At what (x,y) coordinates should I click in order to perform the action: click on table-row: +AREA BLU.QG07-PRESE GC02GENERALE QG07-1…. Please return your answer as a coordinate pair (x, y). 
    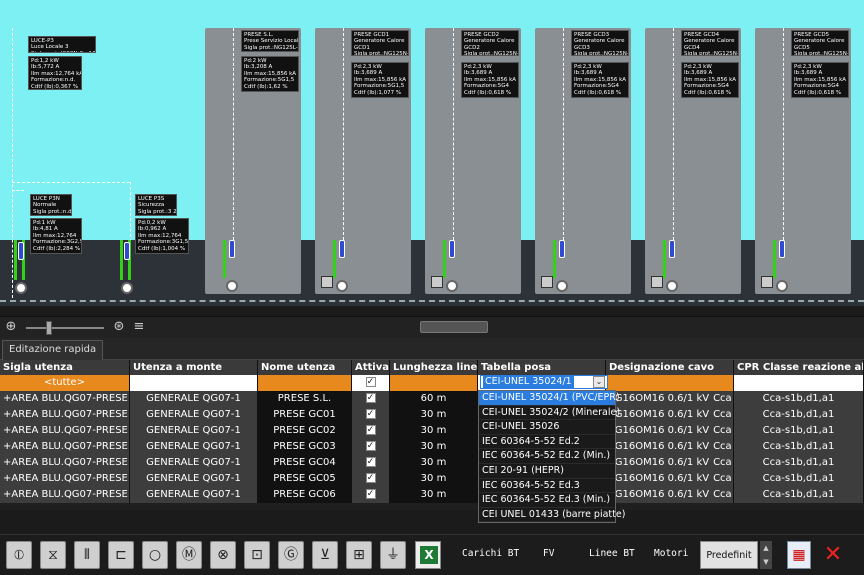
    Looking at the image, I should click on (432, 431).